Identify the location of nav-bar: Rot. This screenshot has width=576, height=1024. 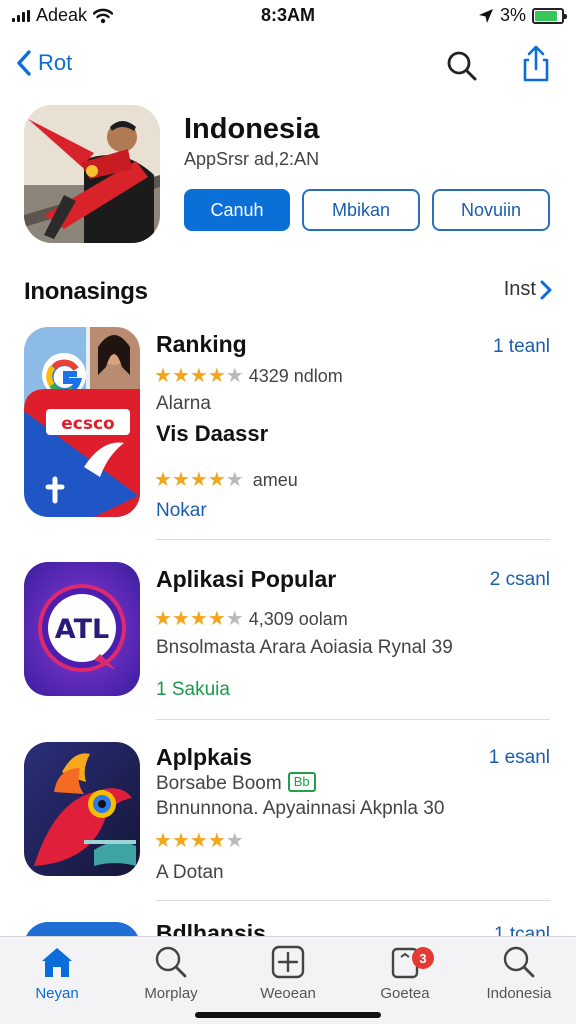
(288, 66).